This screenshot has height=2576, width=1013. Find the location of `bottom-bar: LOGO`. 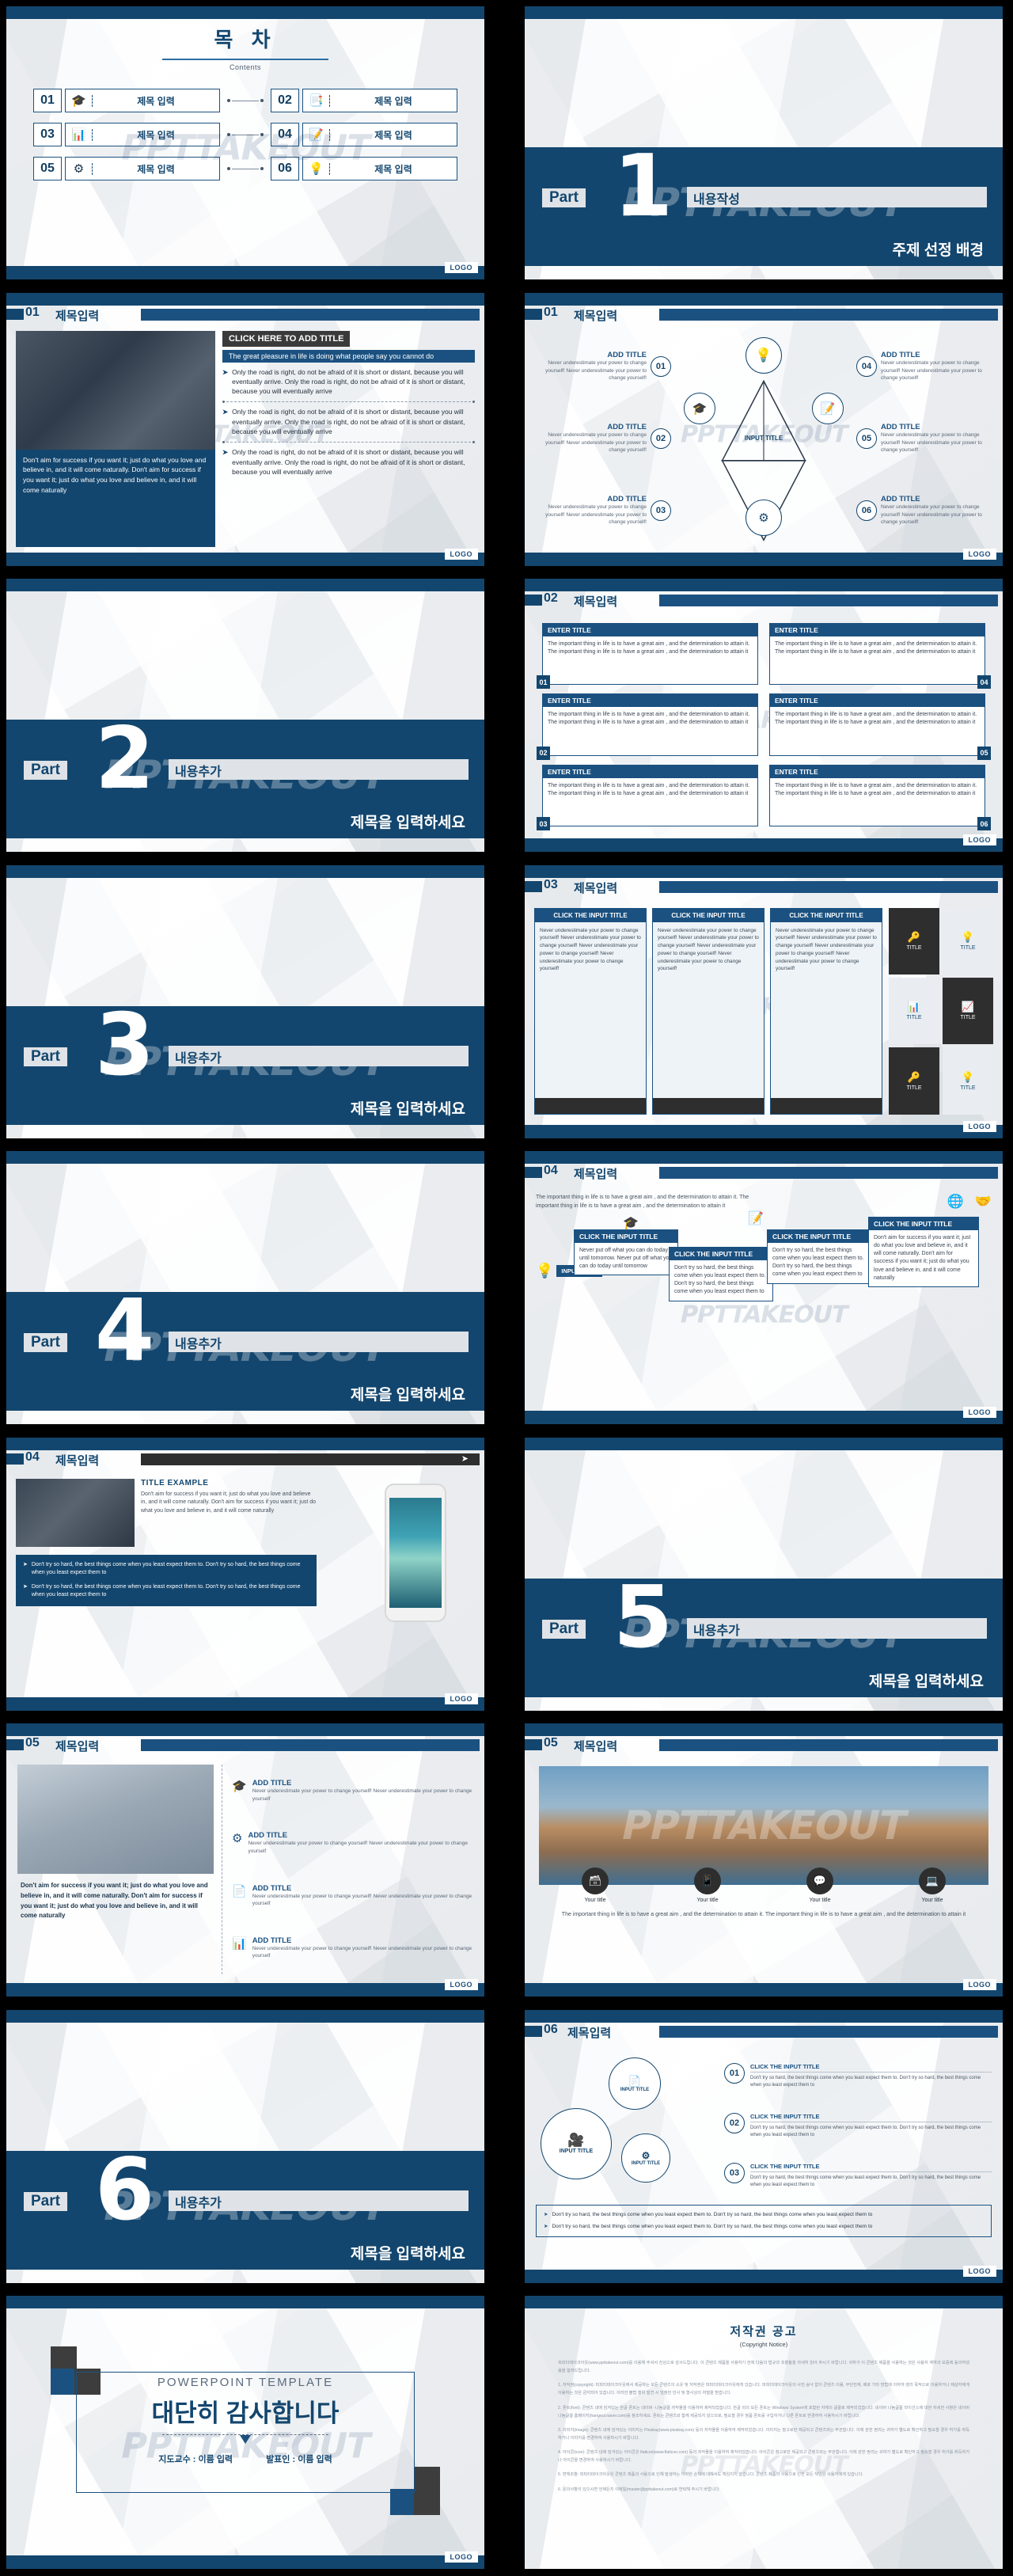

bottom-bar: LOGO is located at coordinates (764, 1129).